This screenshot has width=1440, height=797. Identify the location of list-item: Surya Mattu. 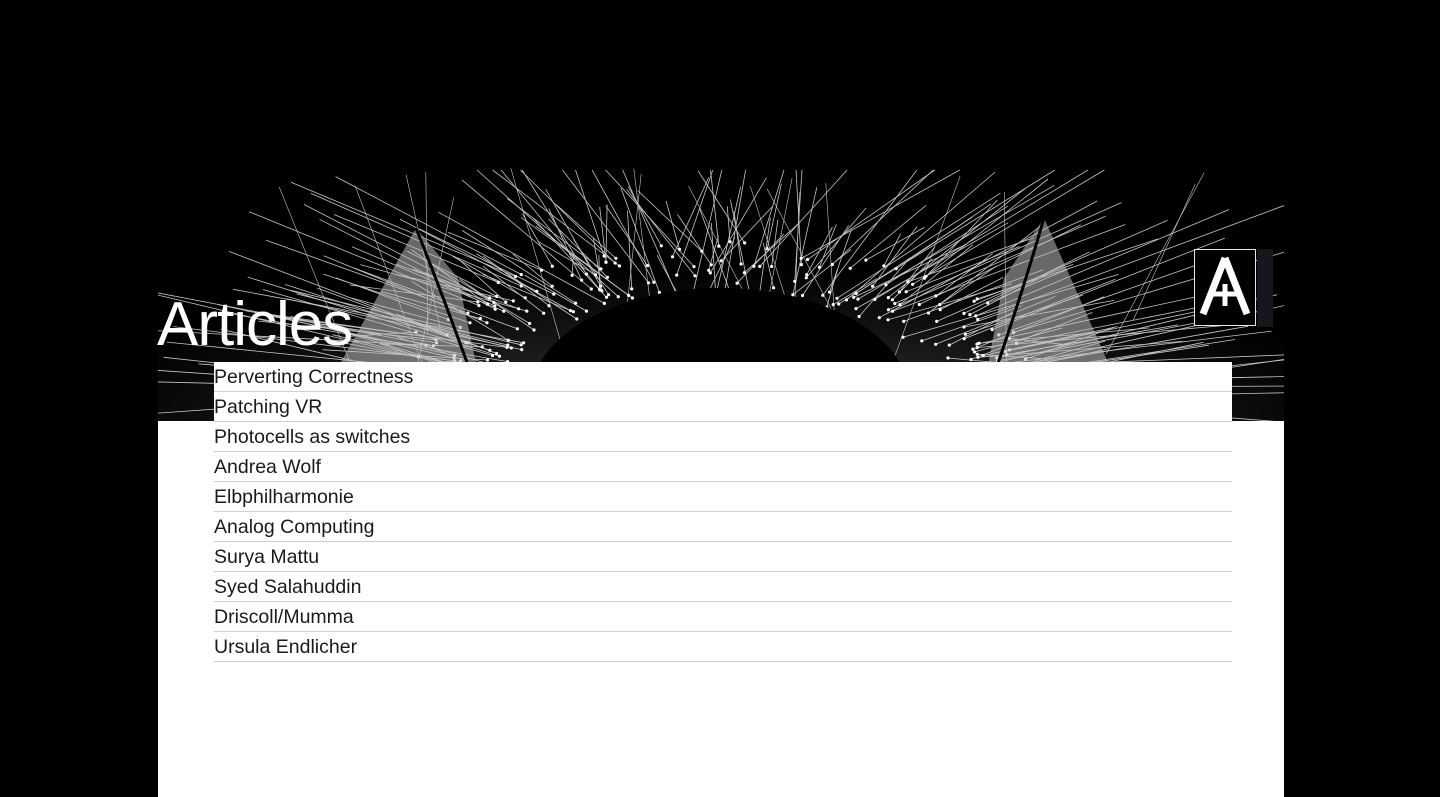
(723, 557).